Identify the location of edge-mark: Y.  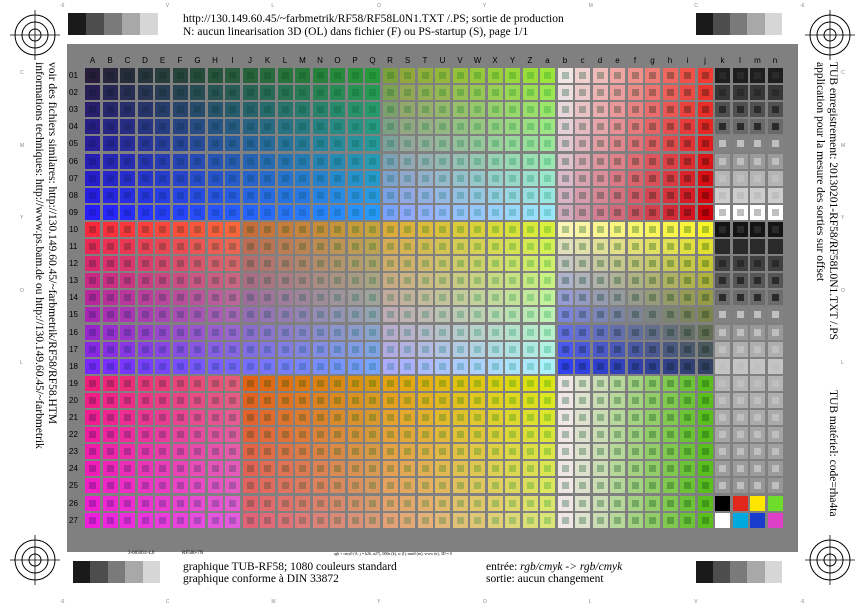
(484, 6).